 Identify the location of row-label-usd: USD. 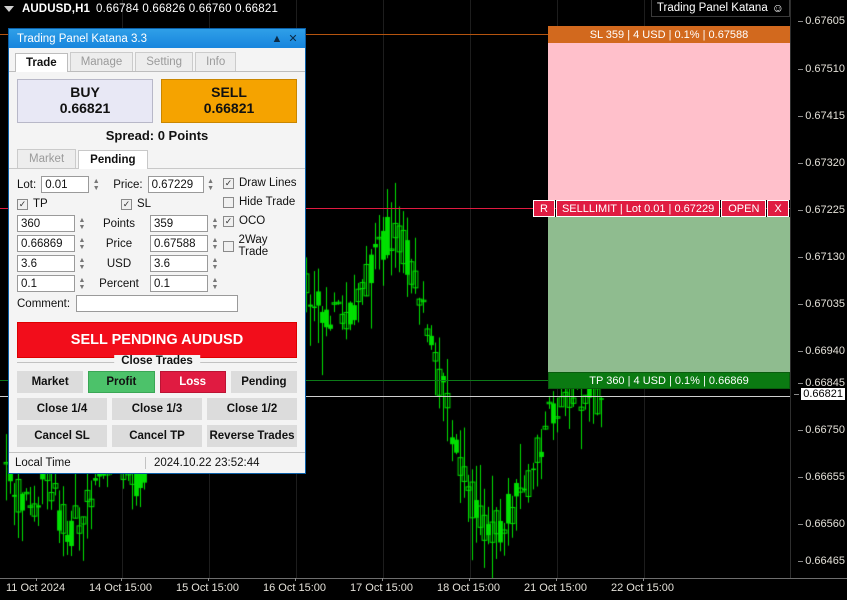
(119, 263).